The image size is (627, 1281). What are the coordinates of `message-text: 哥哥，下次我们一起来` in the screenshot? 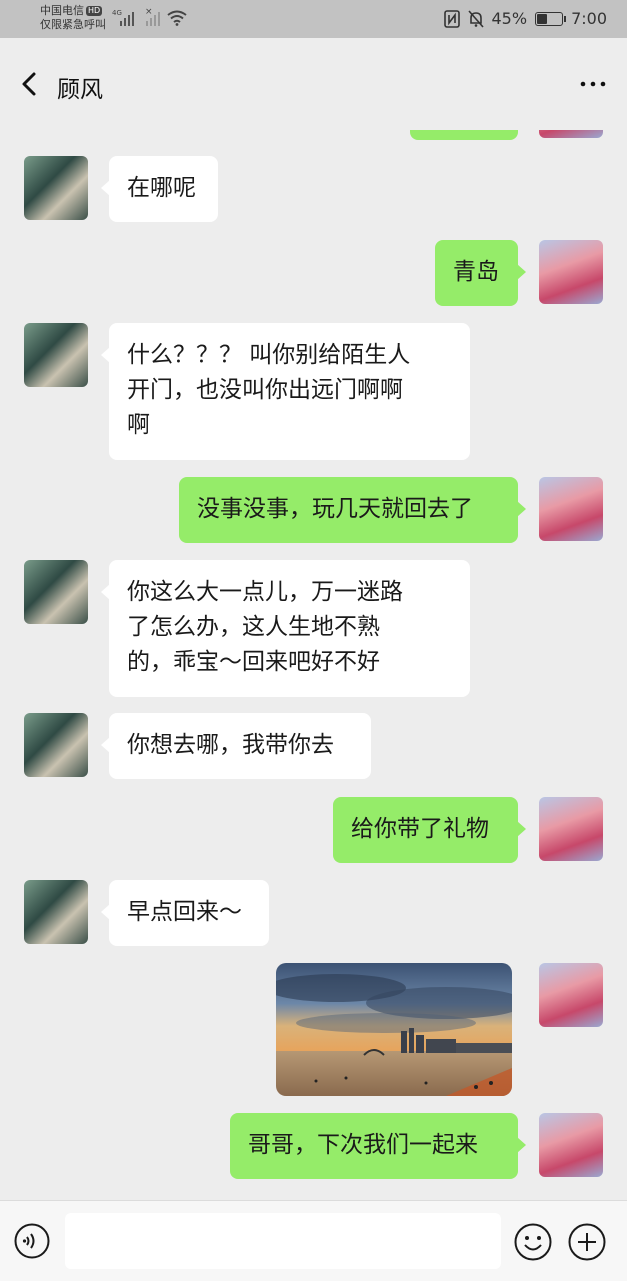 It's located at (363, 1145).